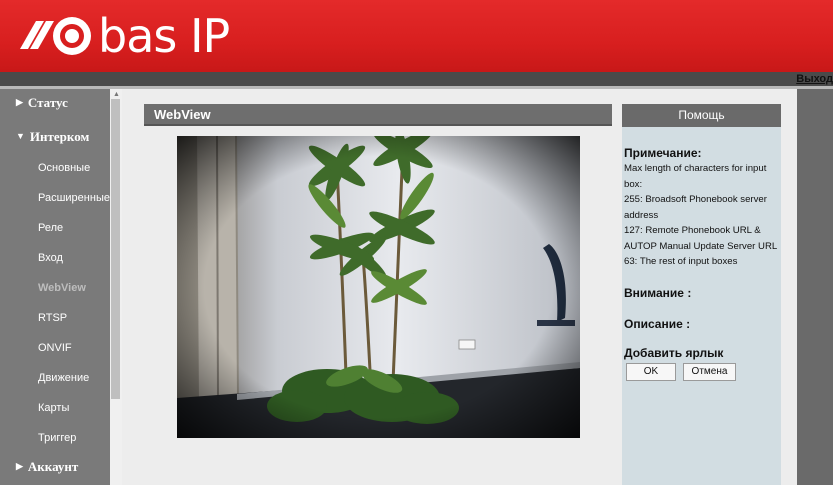 The height and width of the screenshot is (485, 833). What do you see at coordinates (709, 372) in the screenshot?
I see `cancel-button: Отмена` at bounding box center [709, 372].